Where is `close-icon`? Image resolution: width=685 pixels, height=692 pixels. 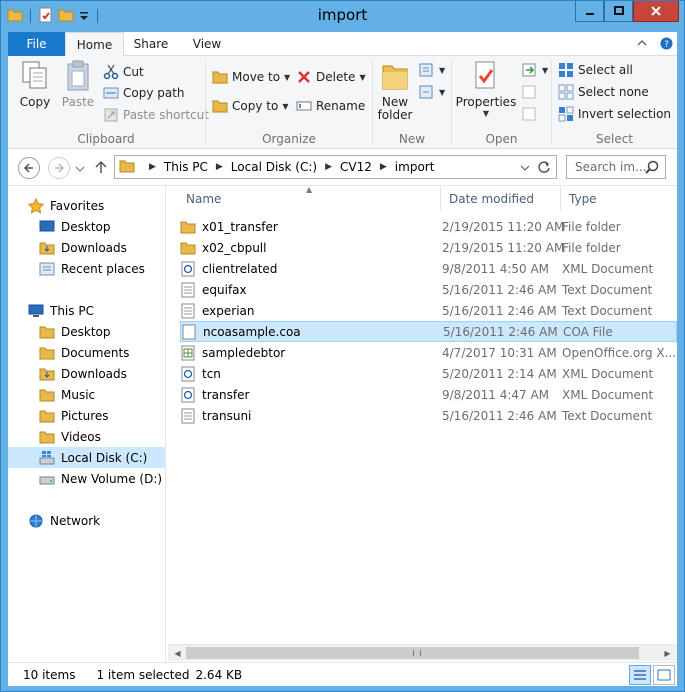
close-icon is located at coordinates (656, 11).